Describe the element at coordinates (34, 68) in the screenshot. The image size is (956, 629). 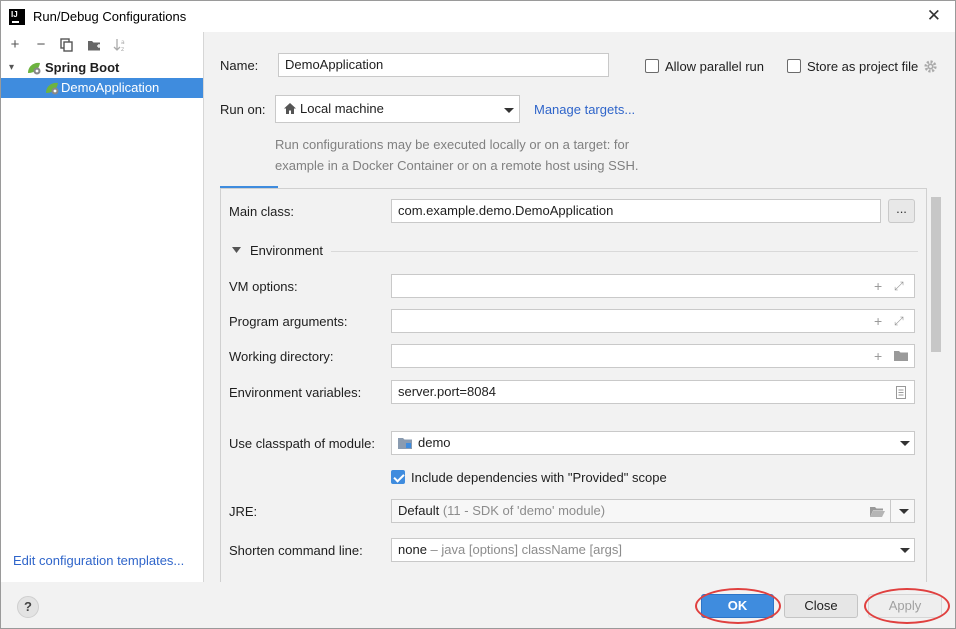
I see `spring-boot-icon` at that location.